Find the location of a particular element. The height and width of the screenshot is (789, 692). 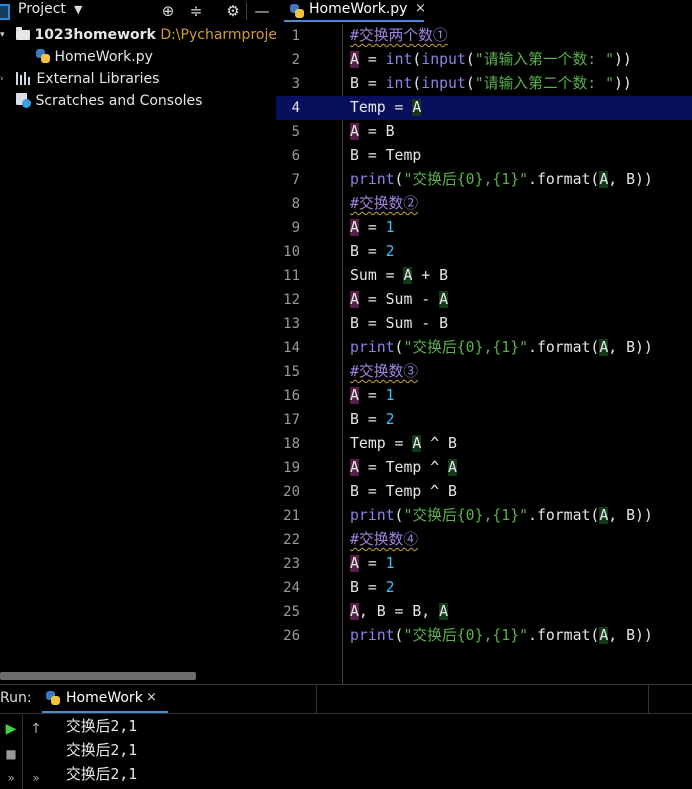

code-line: 4 Temp = A is located at coordinates (484, 108).